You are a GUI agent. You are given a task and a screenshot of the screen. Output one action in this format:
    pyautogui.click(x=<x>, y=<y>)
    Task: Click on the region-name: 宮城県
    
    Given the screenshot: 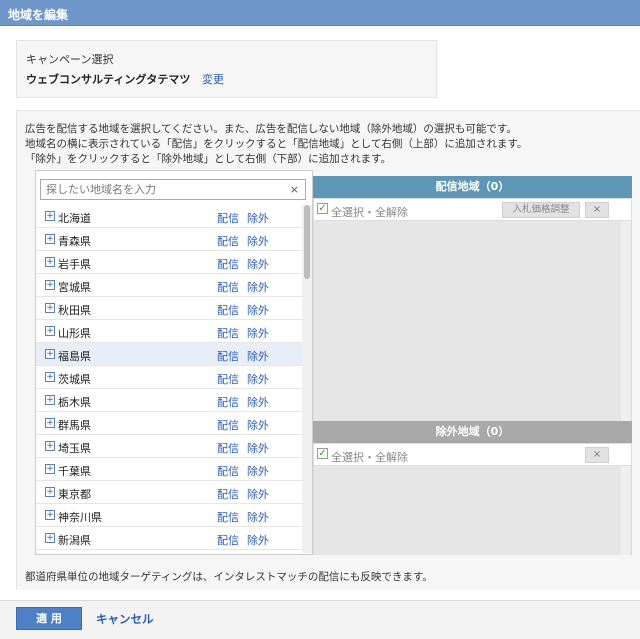 What is the action you would take?
    pyautogui.click(x=74, y=287)
    